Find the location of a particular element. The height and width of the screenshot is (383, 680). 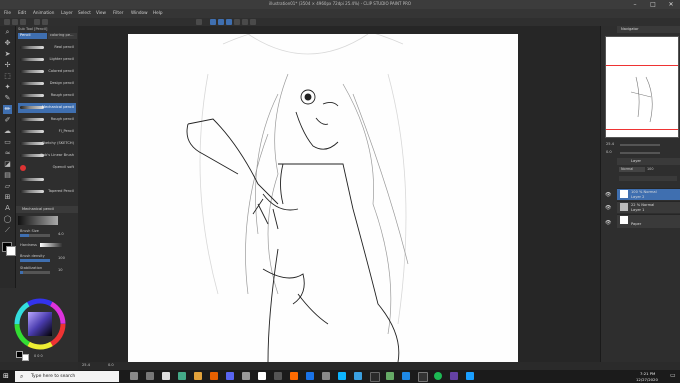

edge-icon is located at coordinates (342, 376).